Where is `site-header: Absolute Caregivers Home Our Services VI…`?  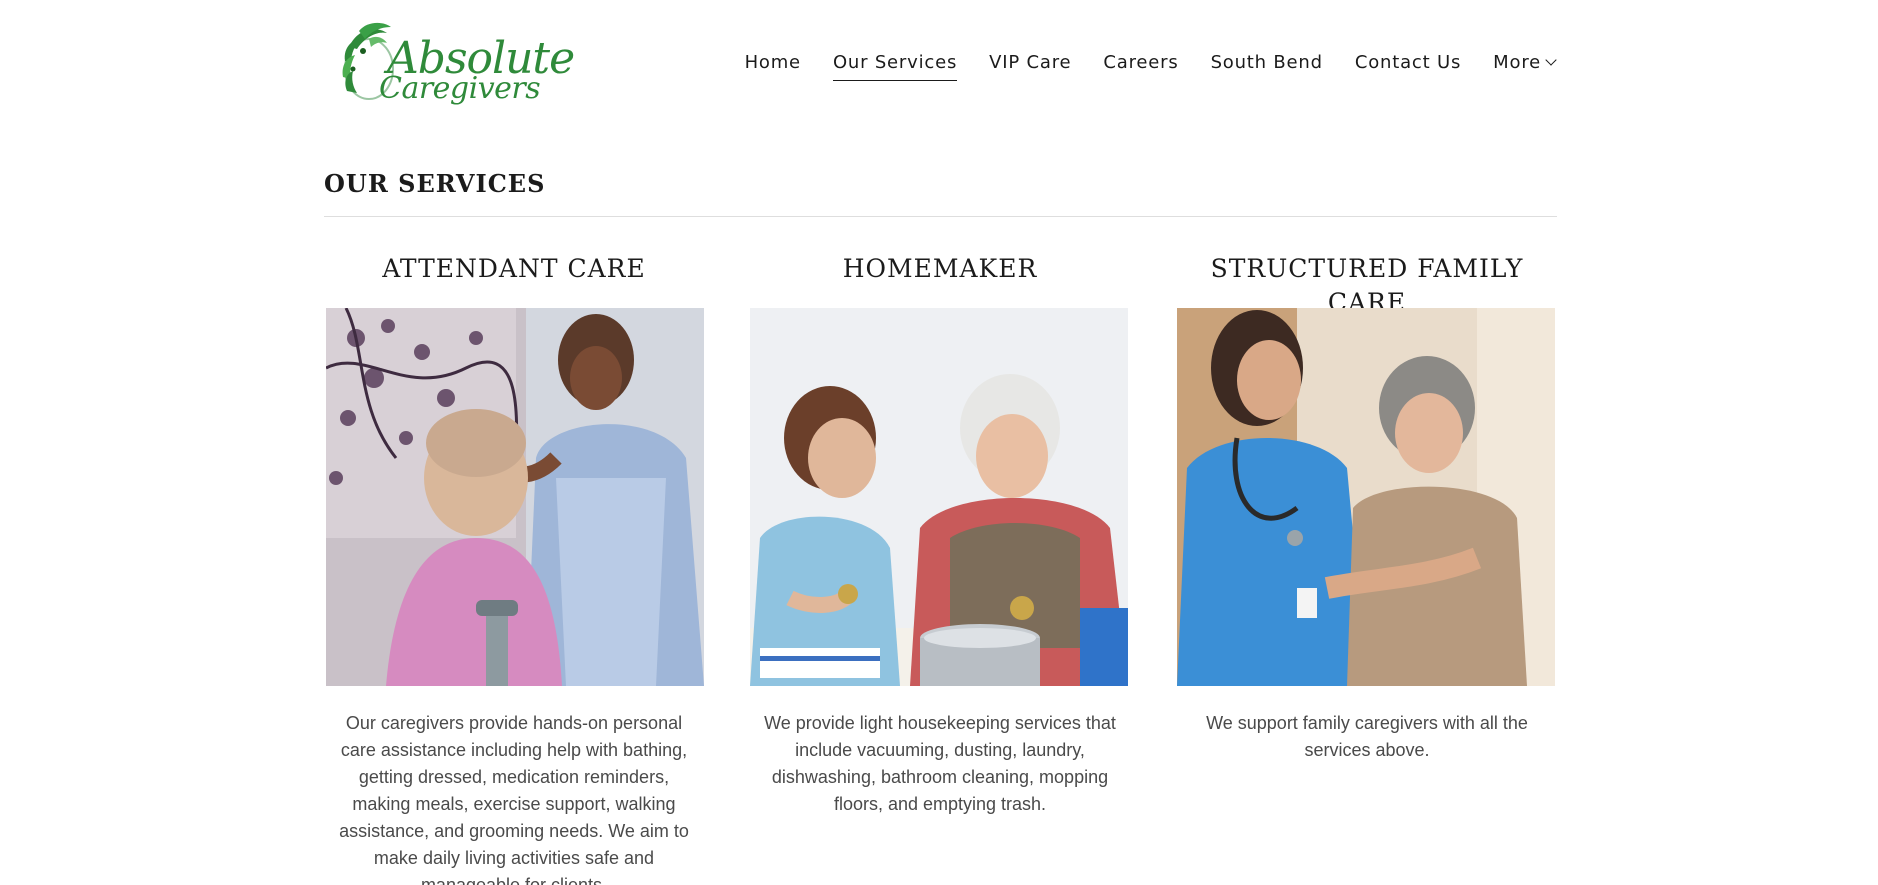
site-header: Absolute Caregivers Home Our Services VI… is located at coordinates (939, 65).